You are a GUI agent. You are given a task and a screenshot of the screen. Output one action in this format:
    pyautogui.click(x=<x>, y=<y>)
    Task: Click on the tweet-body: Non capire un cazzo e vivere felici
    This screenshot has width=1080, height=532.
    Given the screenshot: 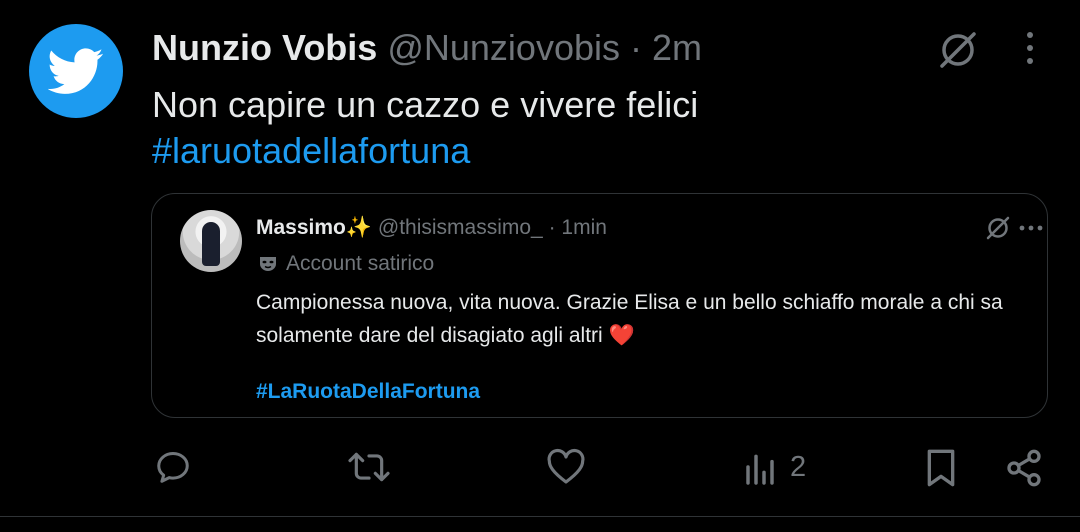 What is the action you would take?
    pyautogui.click(x=425, y=104)
    